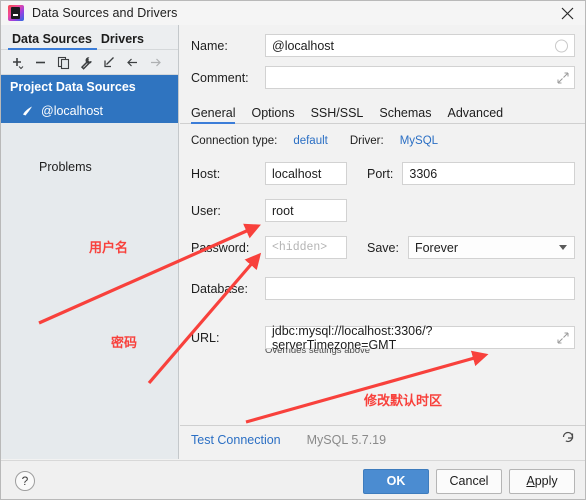 The width and height of the screenshot is (586, 500). What do you see at coordinates (436, 247) in the screenshot?
I see `save-value: Forever` at bounding box center [436, 247].